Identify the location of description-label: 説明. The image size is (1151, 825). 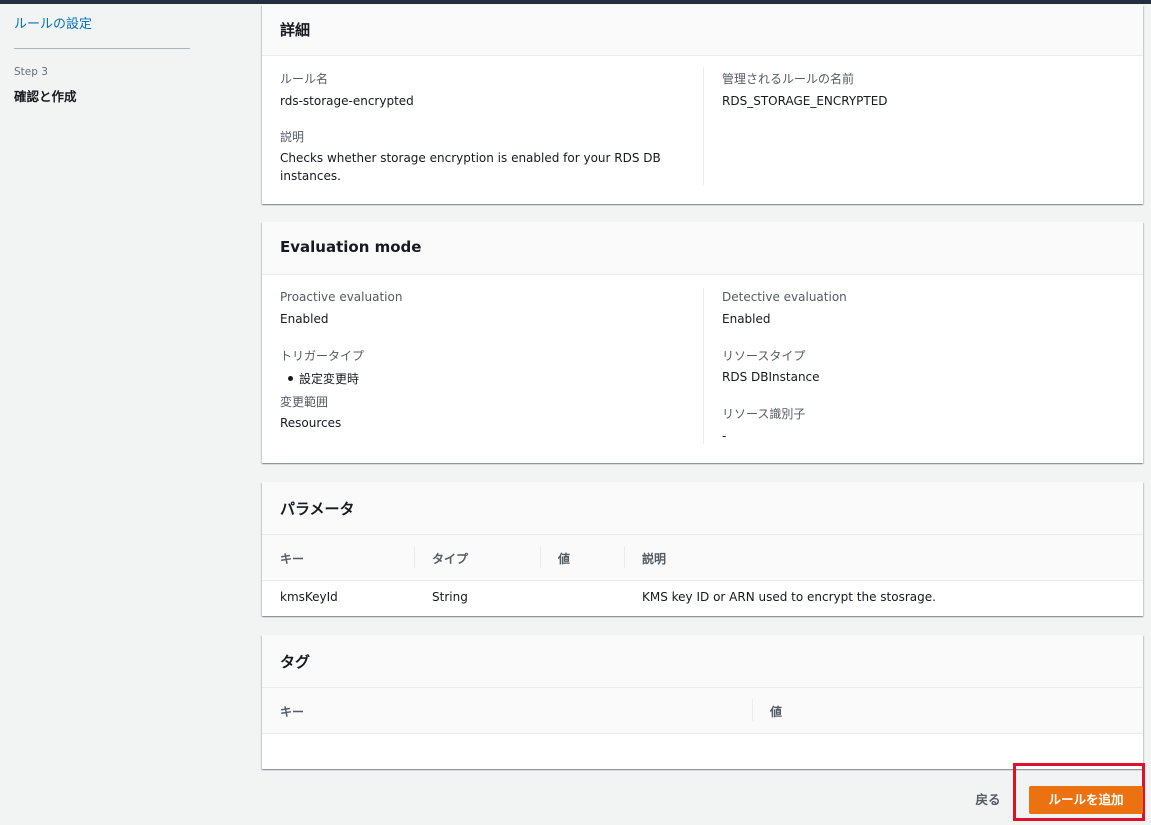
(292, 137).